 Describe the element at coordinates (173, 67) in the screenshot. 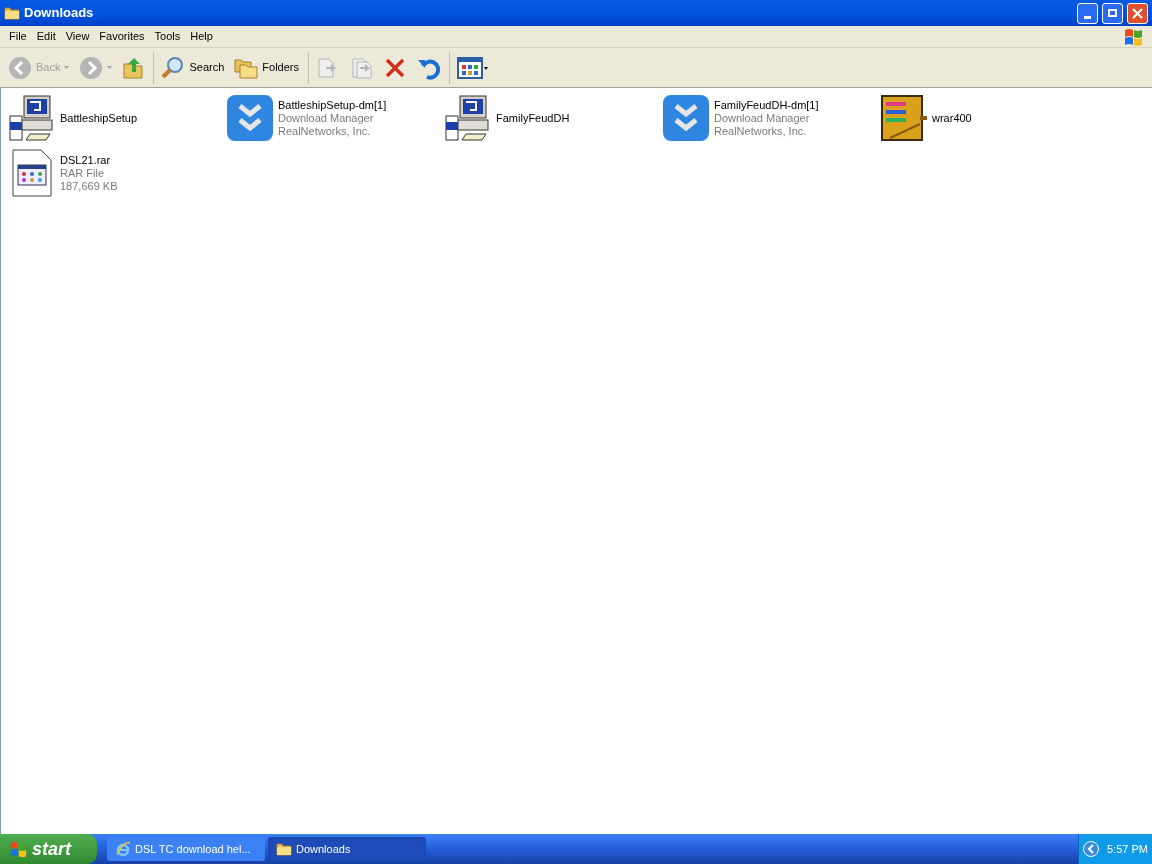

I see `search-icon` at that location.